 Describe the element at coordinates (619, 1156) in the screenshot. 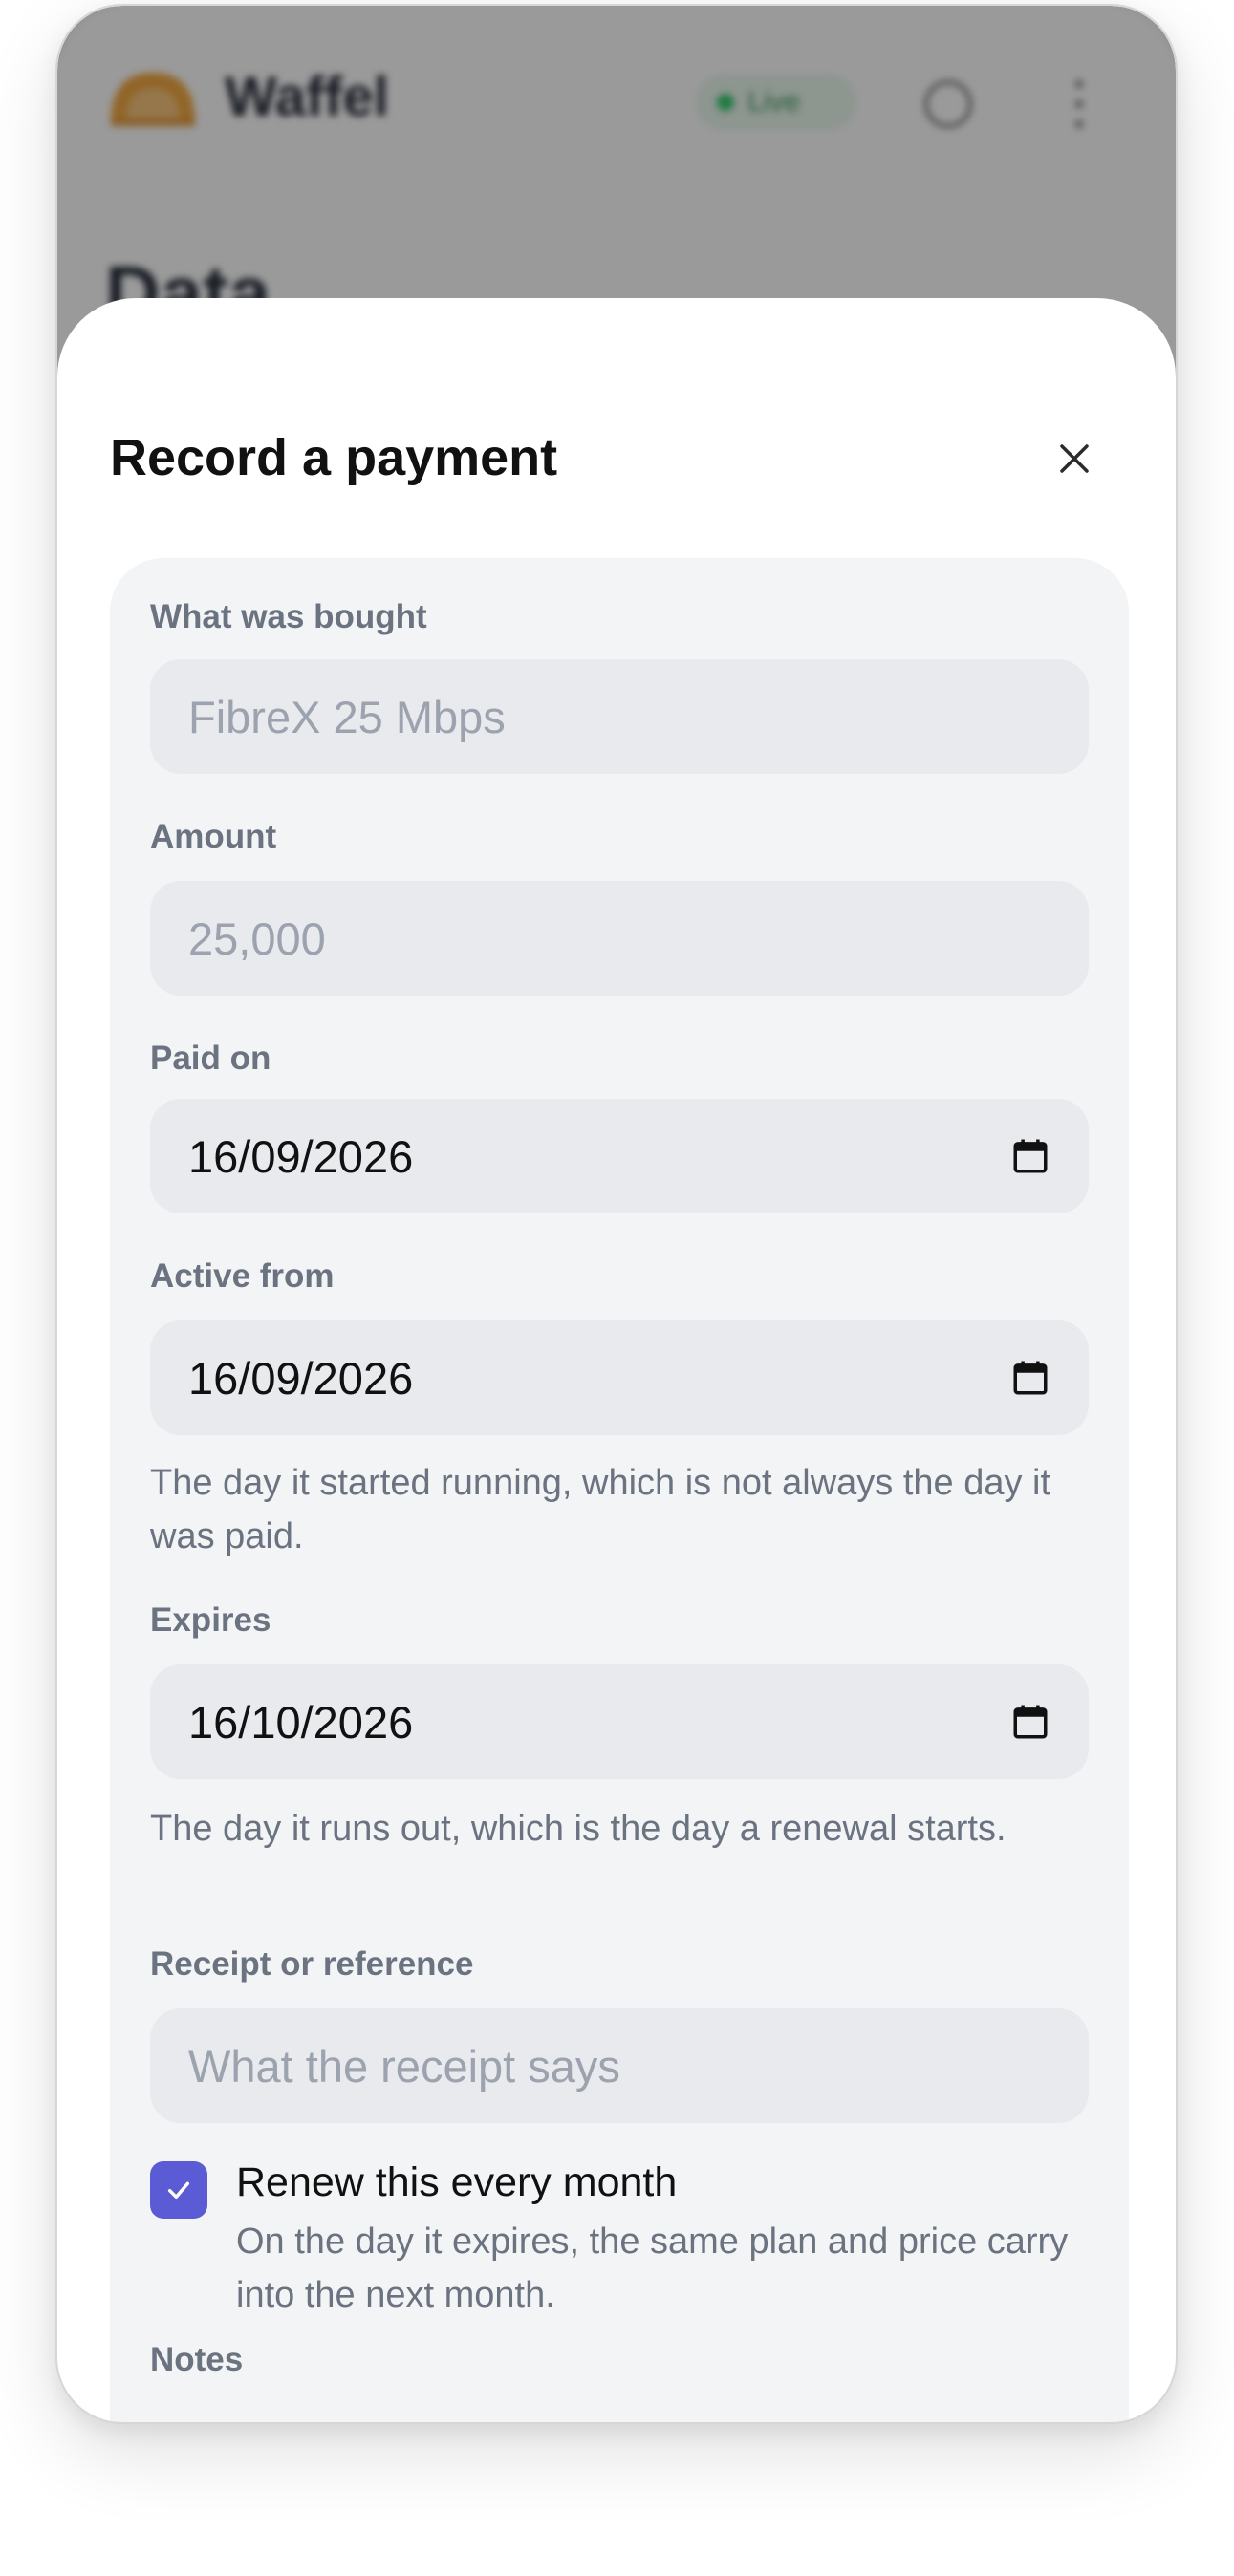

I see `paid-on-date-input: 16/09/2026` at that location.